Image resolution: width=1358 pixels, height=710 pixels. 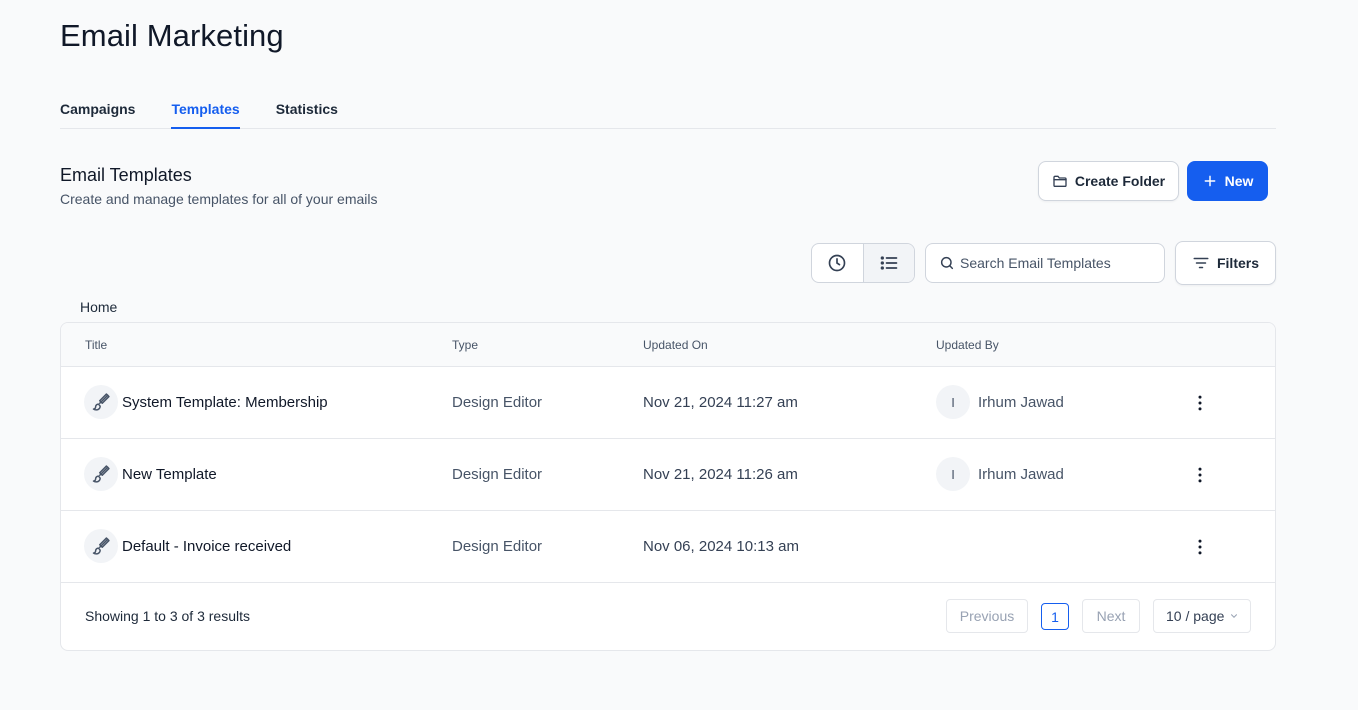 I want to click on list-view-button, so click(x=888, y=263).